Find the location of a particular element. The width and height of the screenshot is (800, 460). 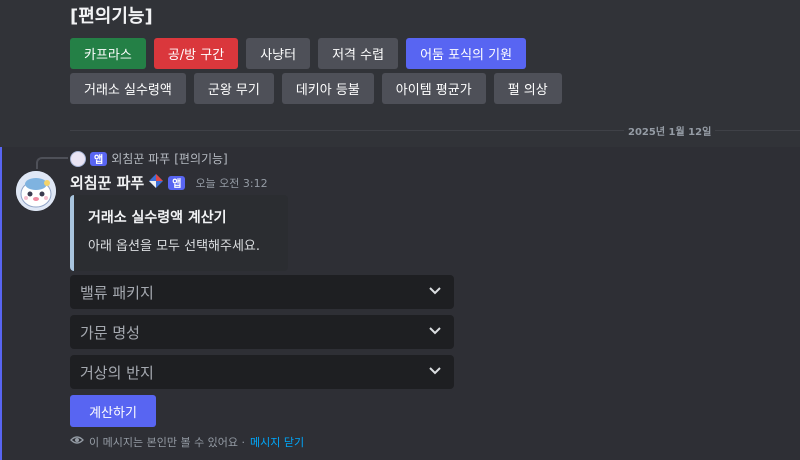

hunting-ground-button: 사냥터 is located at coordinates (278, 53).